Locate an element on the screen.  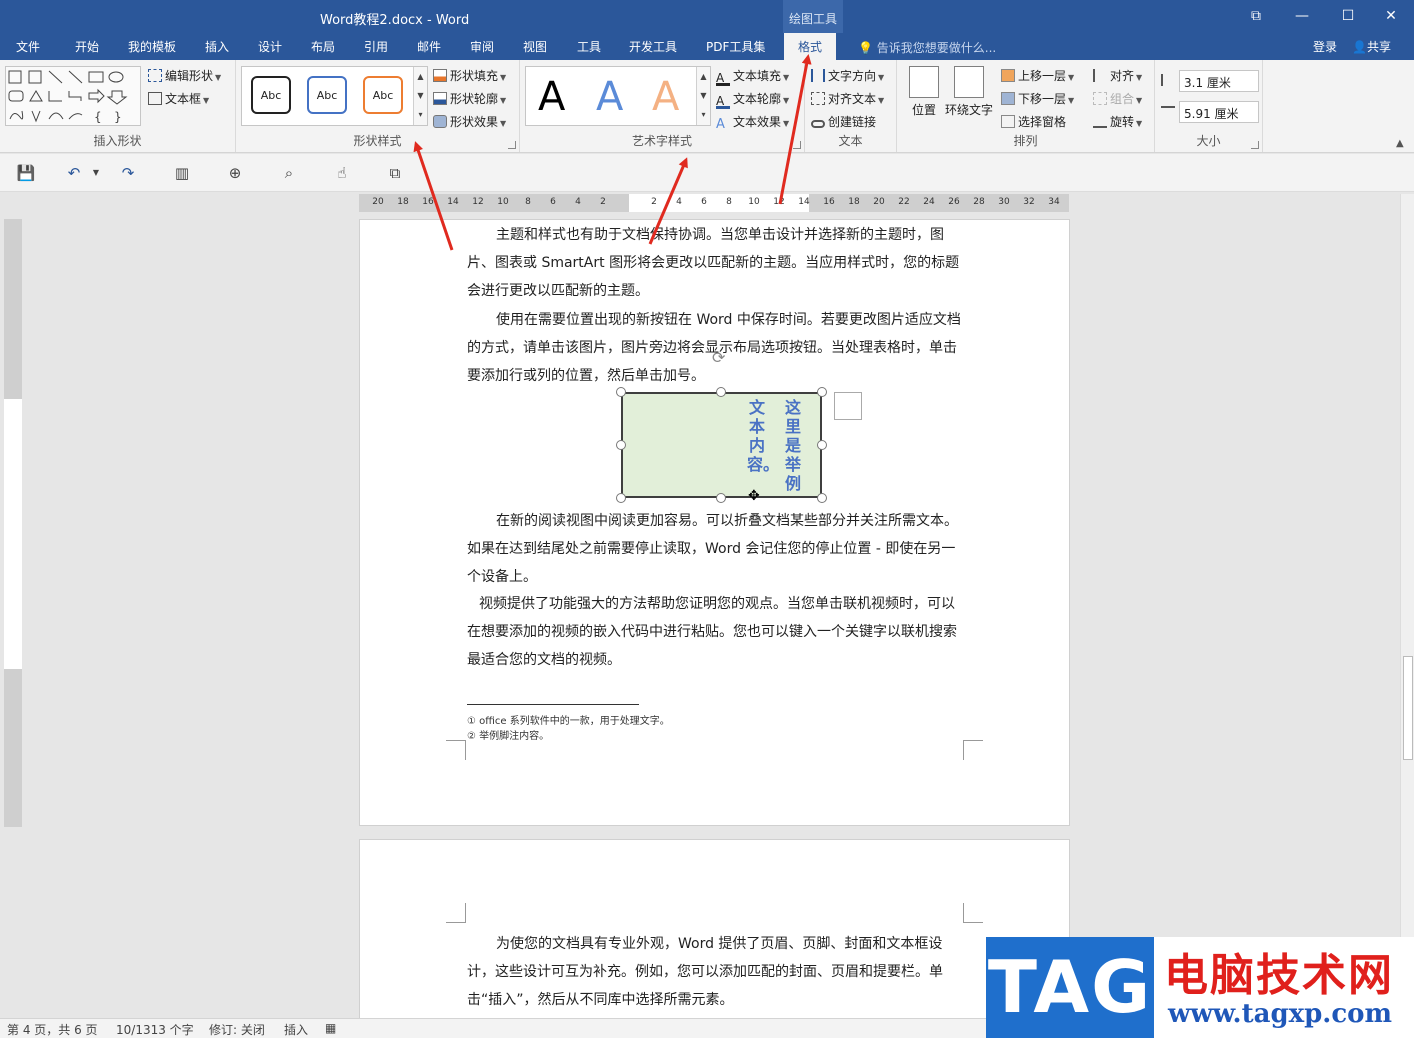
read-mode-icon: ▥ is located at coordinates (182, 173).